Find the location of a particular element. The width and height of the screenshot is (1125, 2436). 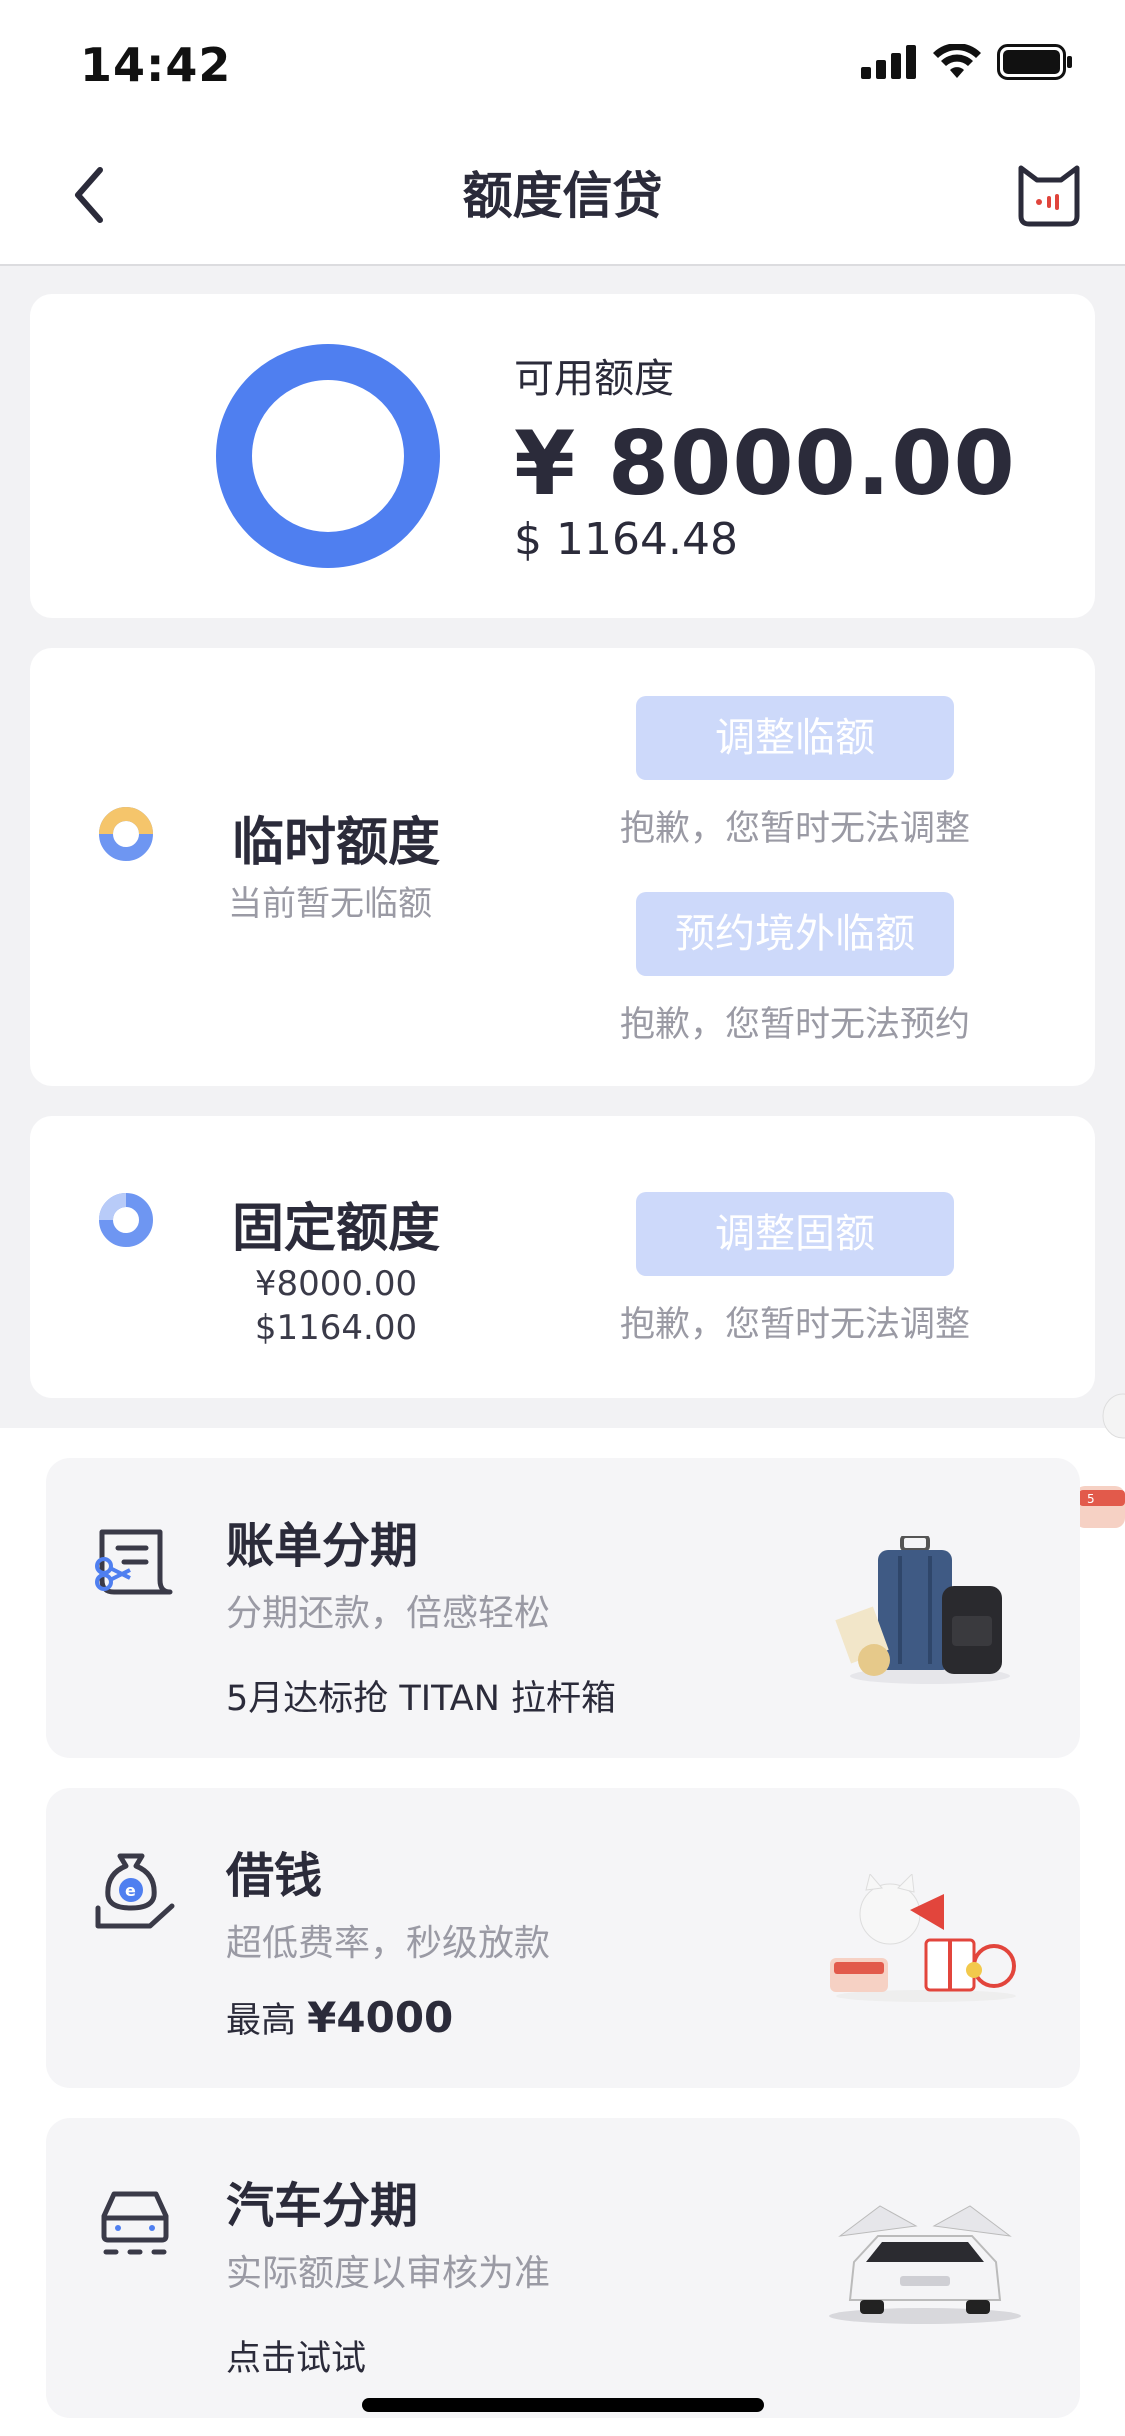

page-title: 额度信贷 is located at coordinates (562, 196).